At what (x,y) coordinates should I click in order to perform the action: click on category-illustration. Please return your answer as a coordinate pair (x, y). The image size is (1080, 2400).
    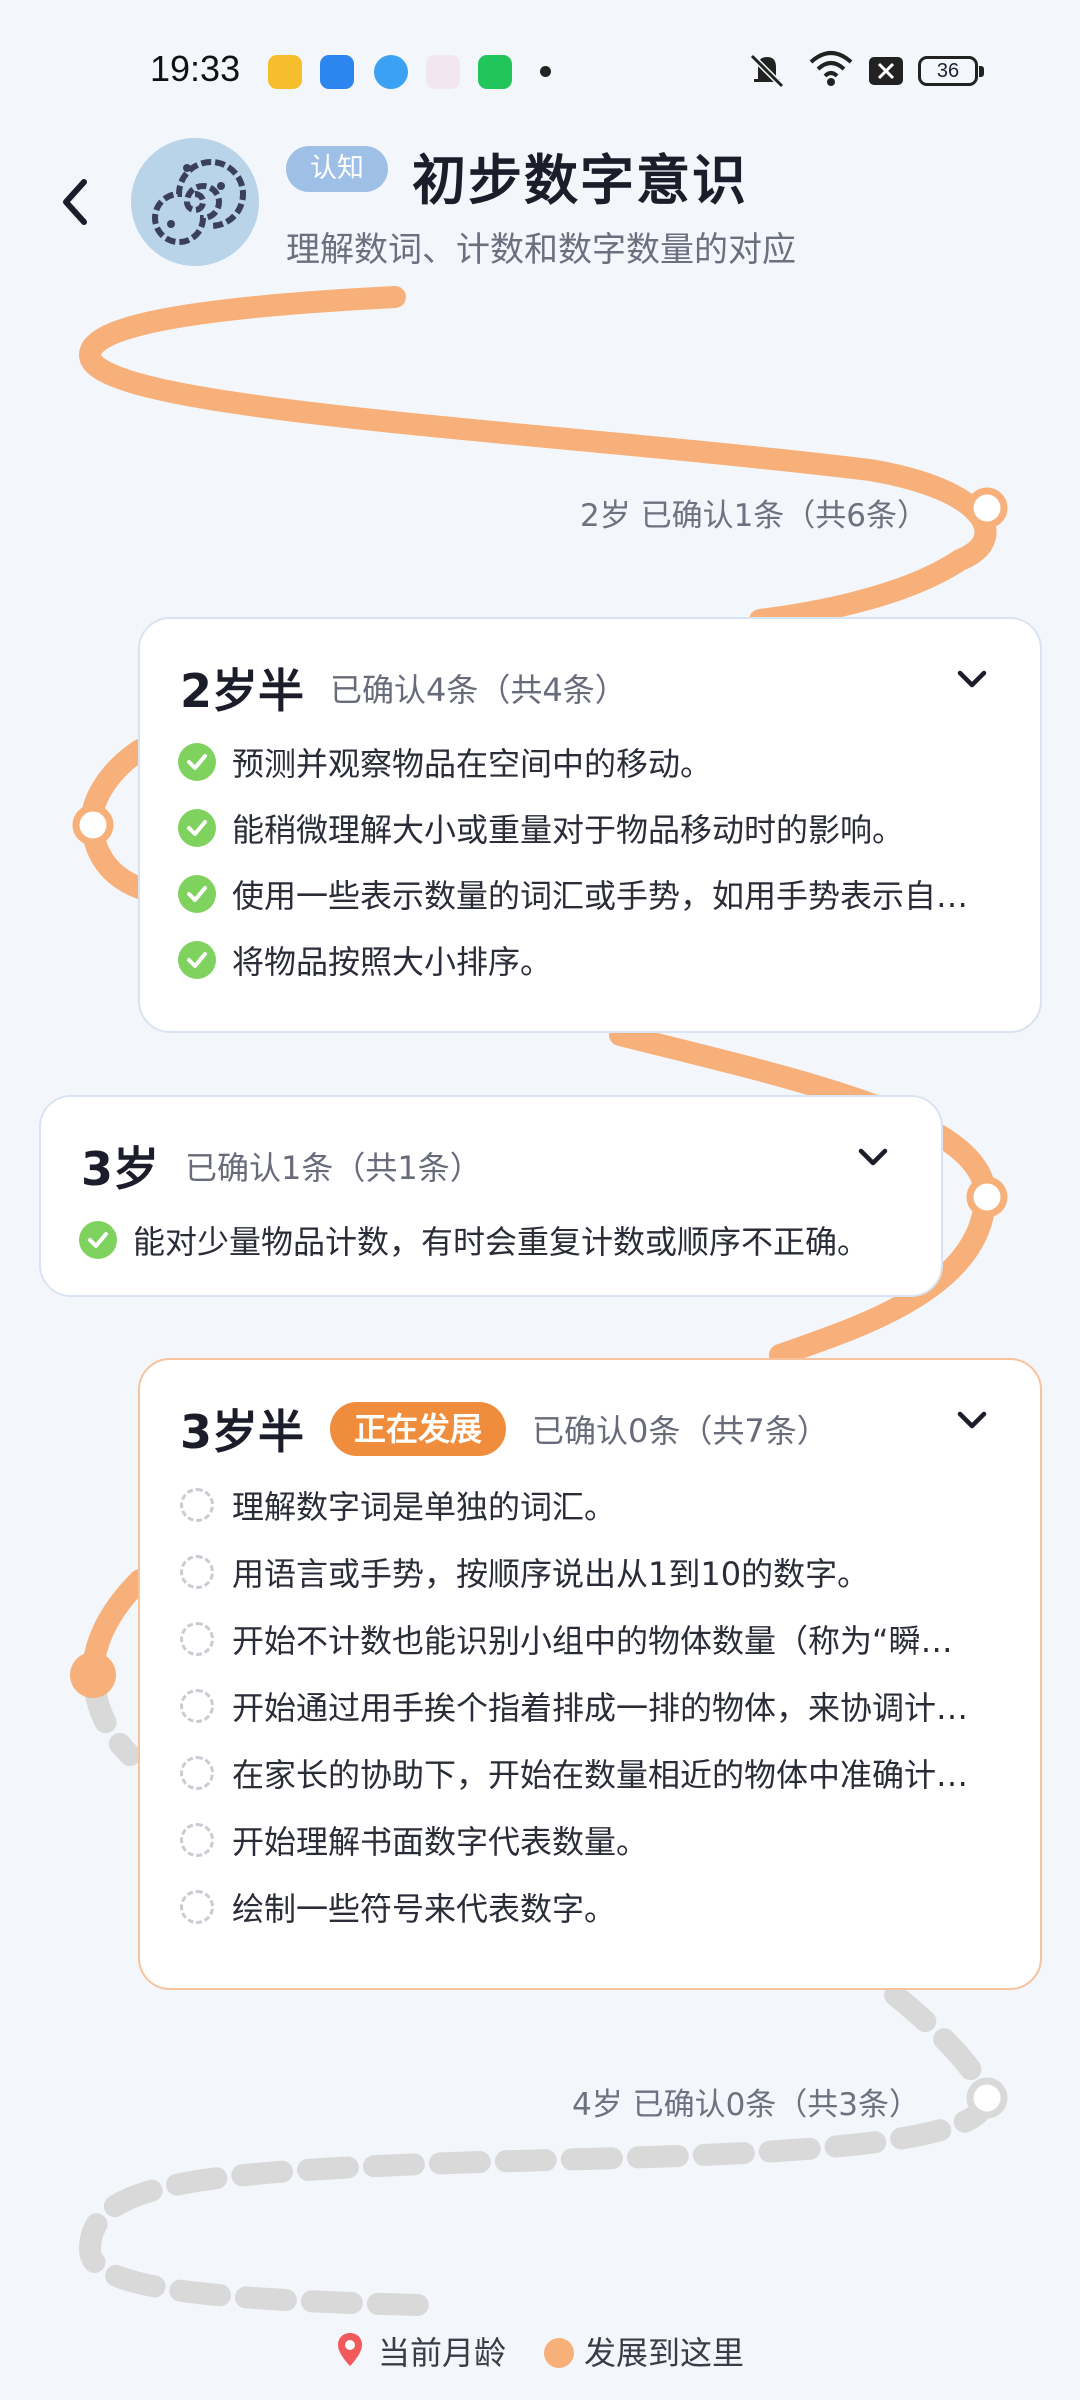
    Looking at the image, I should click on (195, 202).